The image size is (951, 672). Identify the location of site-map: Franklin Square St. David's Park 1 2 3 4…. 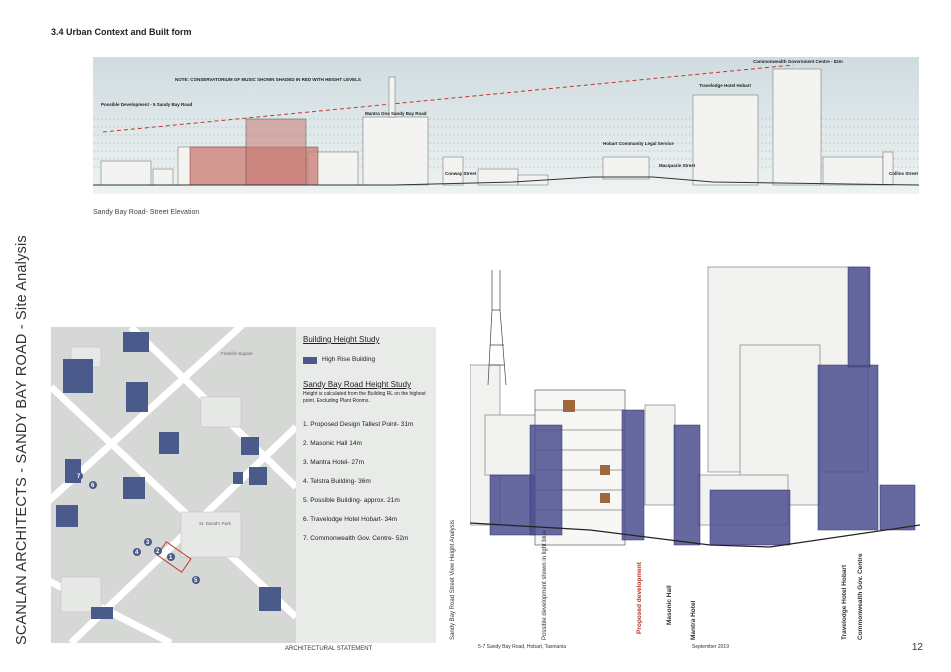
(173, 485).